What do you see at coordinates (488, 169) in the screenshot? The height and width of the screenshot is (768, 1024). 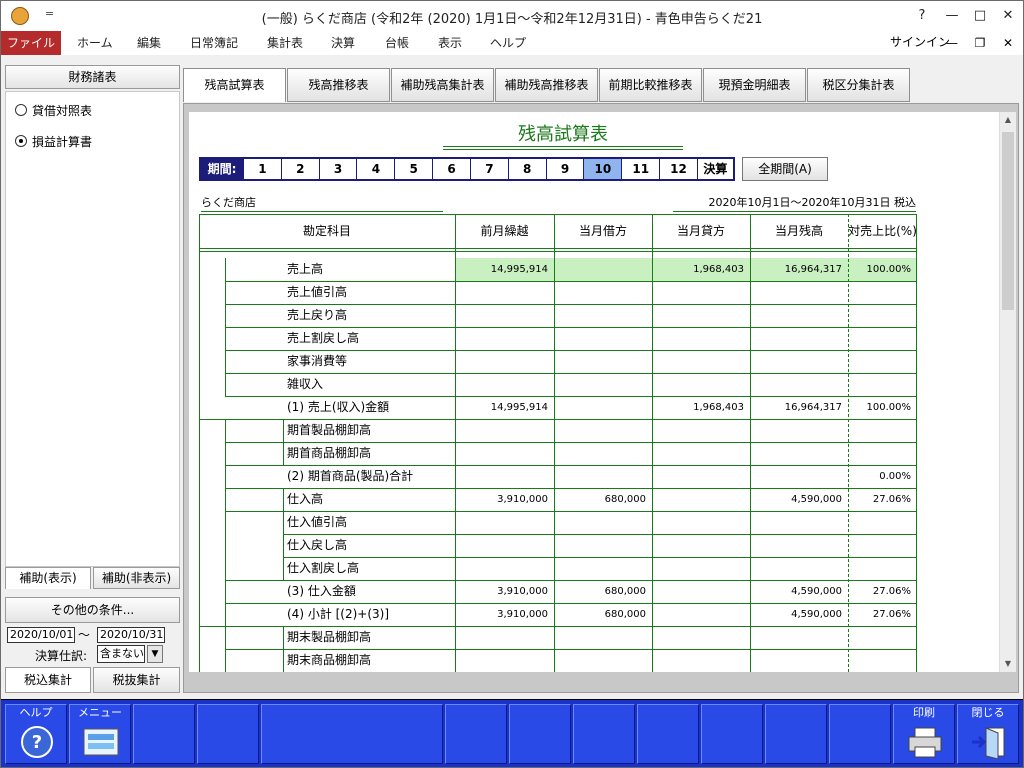 I see `period-7: 7` at bounding box center [488, 169].